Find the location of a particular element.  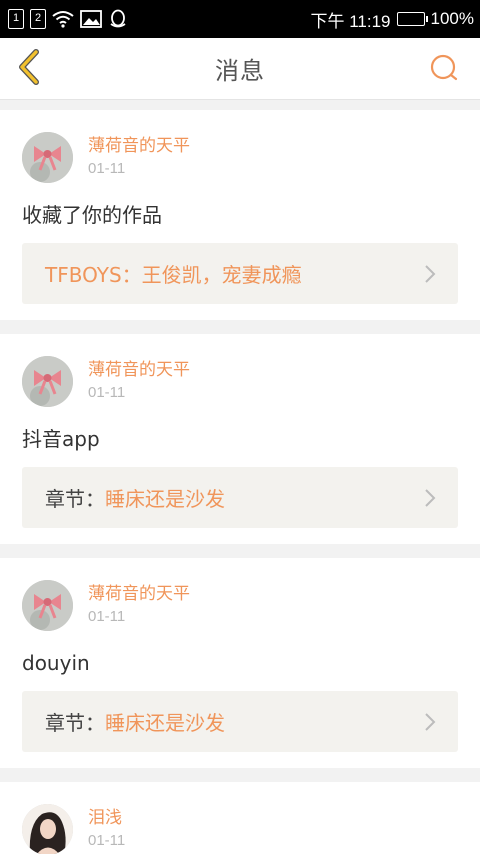

back-button is located at coordinates (29, 69).